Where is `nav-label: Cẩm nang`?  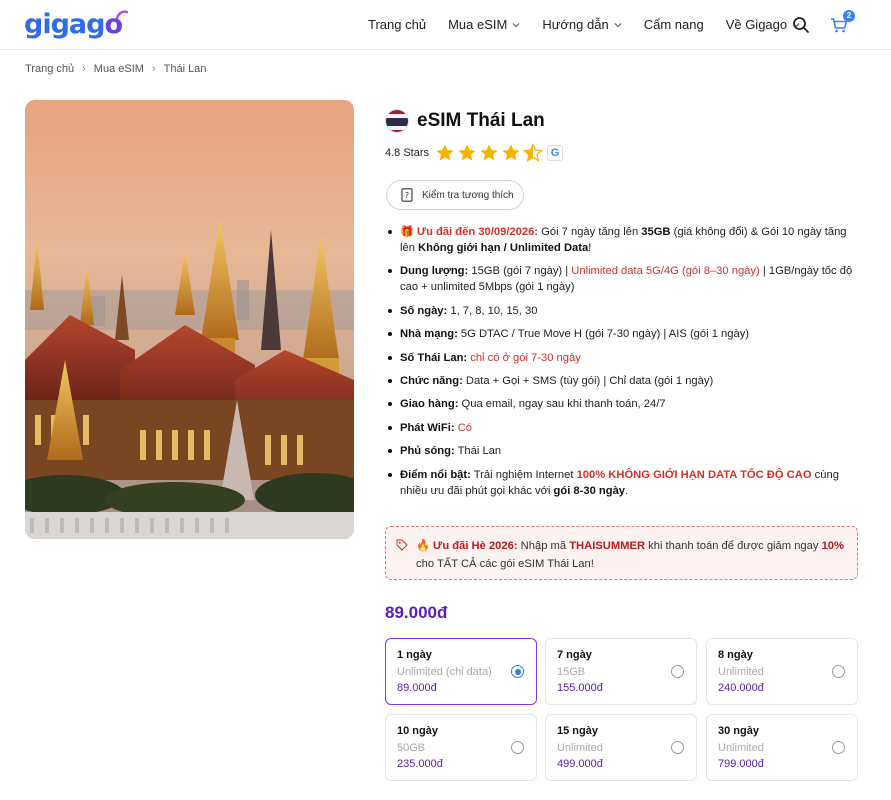 nav-label: Cẩm nang is located at coordinates (673, 24).